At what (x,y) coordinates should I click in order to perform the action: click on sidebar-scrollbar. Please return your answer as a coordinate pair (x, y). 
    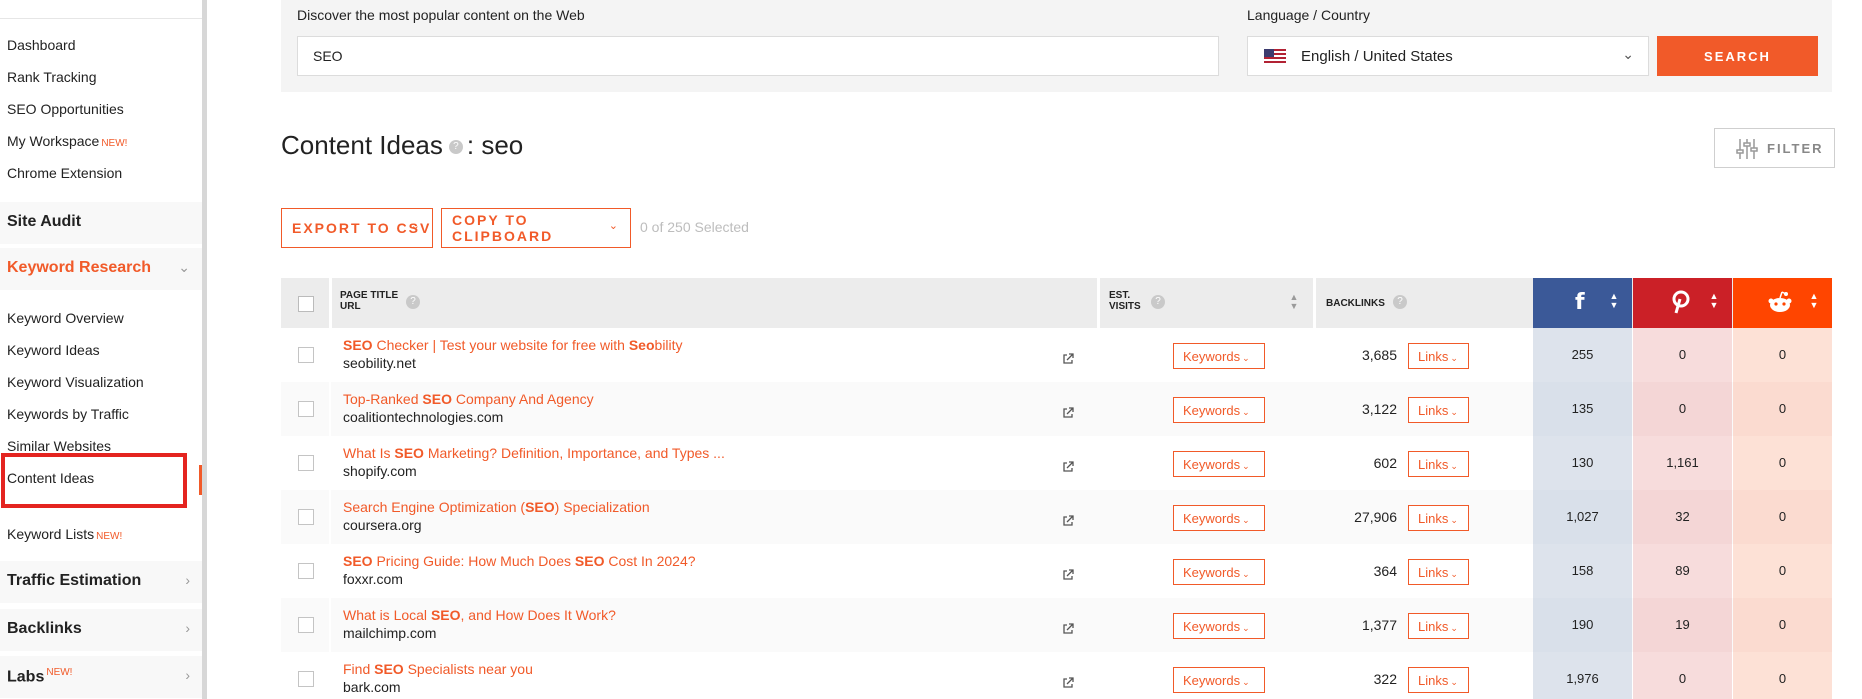
    Looking at the image, I should click on (204, 349).